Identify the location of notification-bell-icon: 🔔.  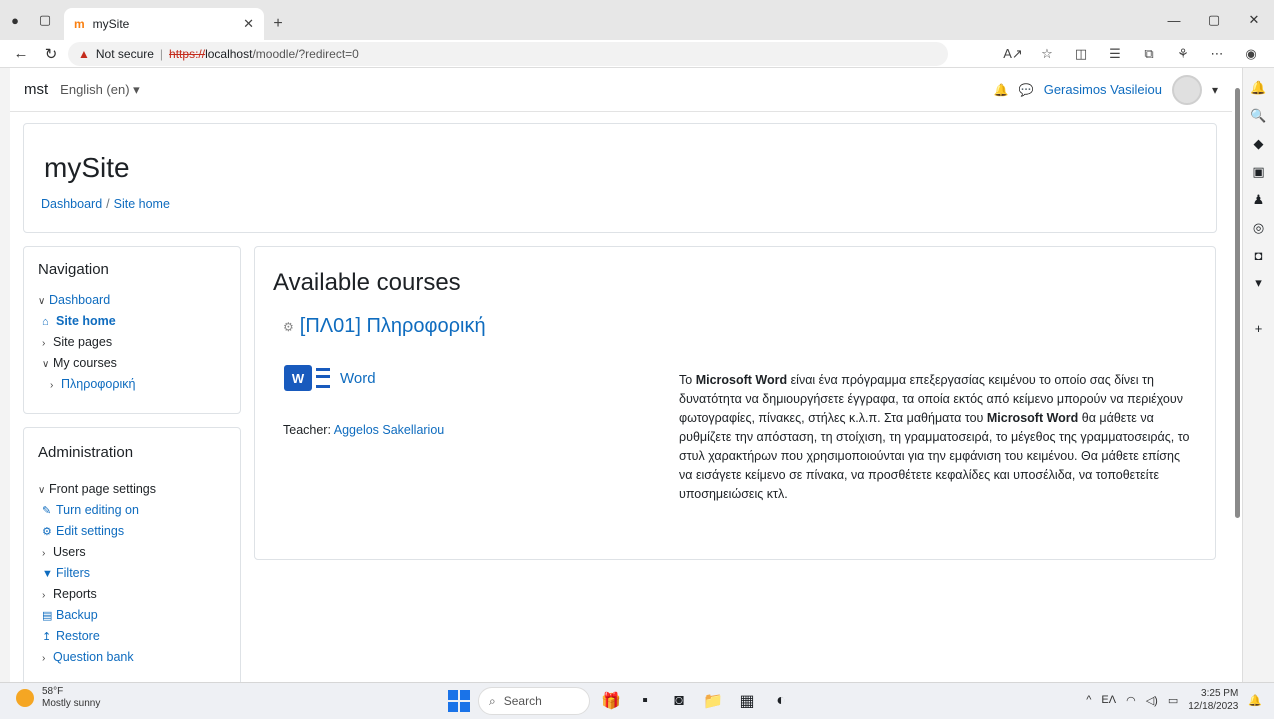
(1255, 700).